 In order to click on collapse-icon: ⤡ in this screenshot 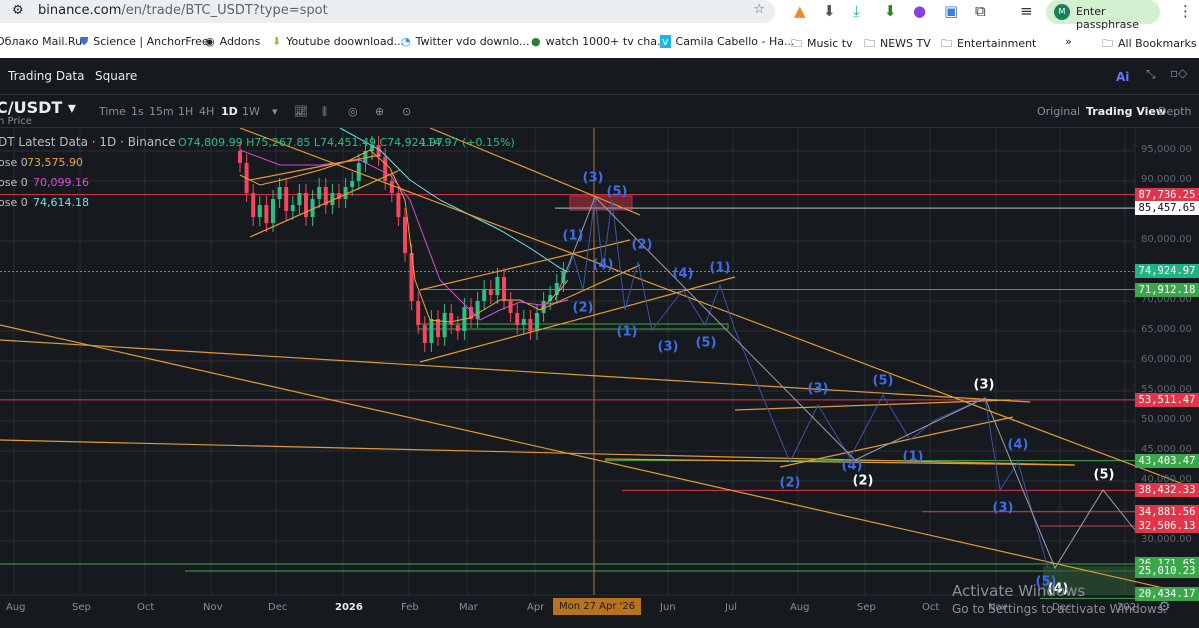, I will do `click(1151, 74)`.